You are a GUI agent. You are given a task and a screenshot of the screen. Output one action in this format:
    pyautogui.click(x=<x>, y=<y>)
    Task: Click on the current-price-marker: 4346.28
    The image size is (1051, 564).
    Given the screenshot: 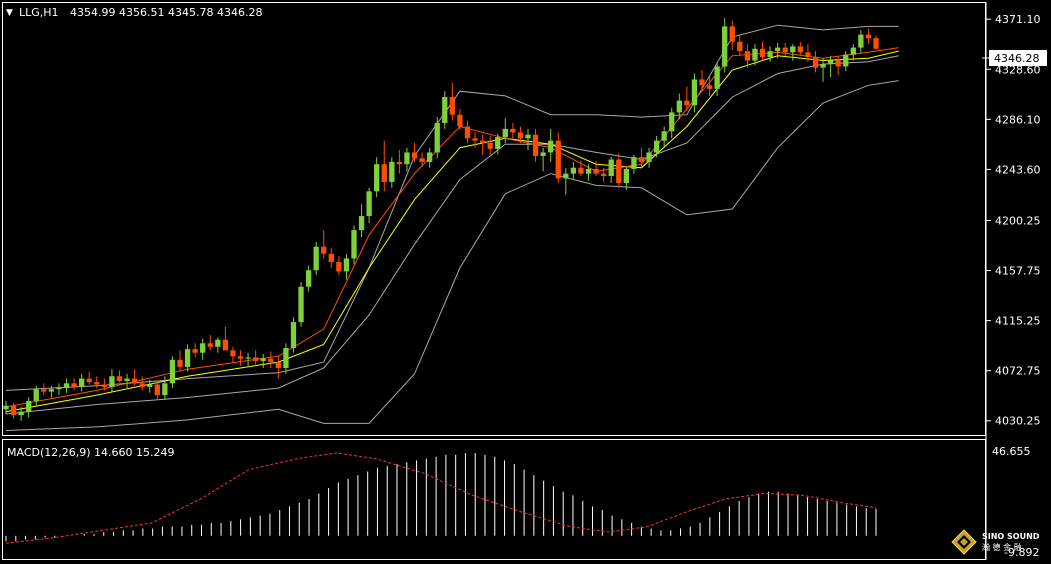 What is the action you would take?
    pyautogui.click(x=1014, y=58)
    